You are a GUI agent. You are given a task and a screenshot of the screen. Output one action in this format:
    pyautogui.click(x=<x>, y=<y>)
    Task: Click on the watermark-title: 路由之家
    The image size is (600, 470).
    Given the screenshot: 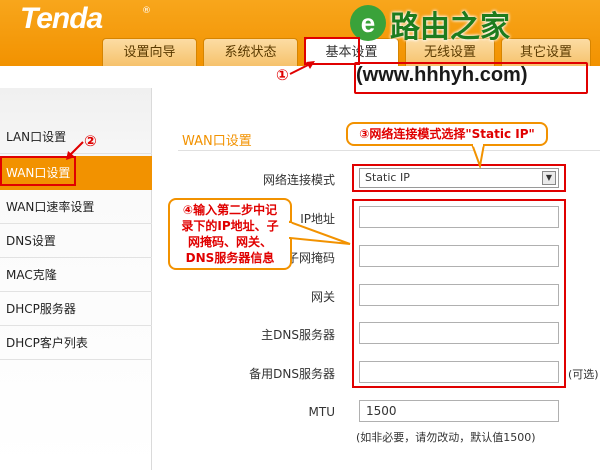 What is the action you would take?
    pyautogui.click(x=450, y=27)
    